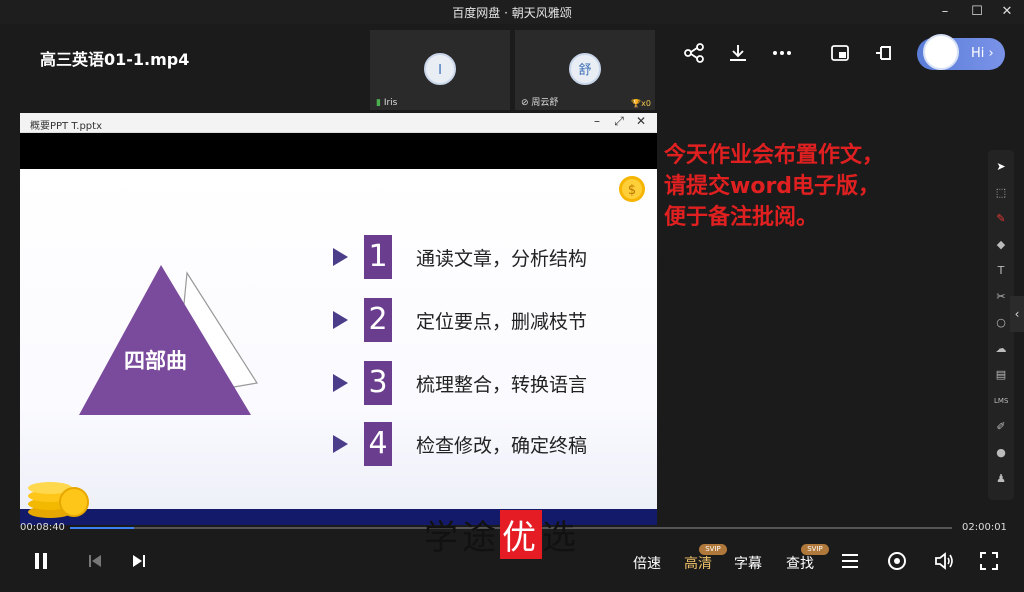 This screenshot has height=592, width=1024. What do you see at coordinates (502, 385) in the screenshot?
I see `item-text: 梳理整合，转换语言` at bounding box center [502, 385].